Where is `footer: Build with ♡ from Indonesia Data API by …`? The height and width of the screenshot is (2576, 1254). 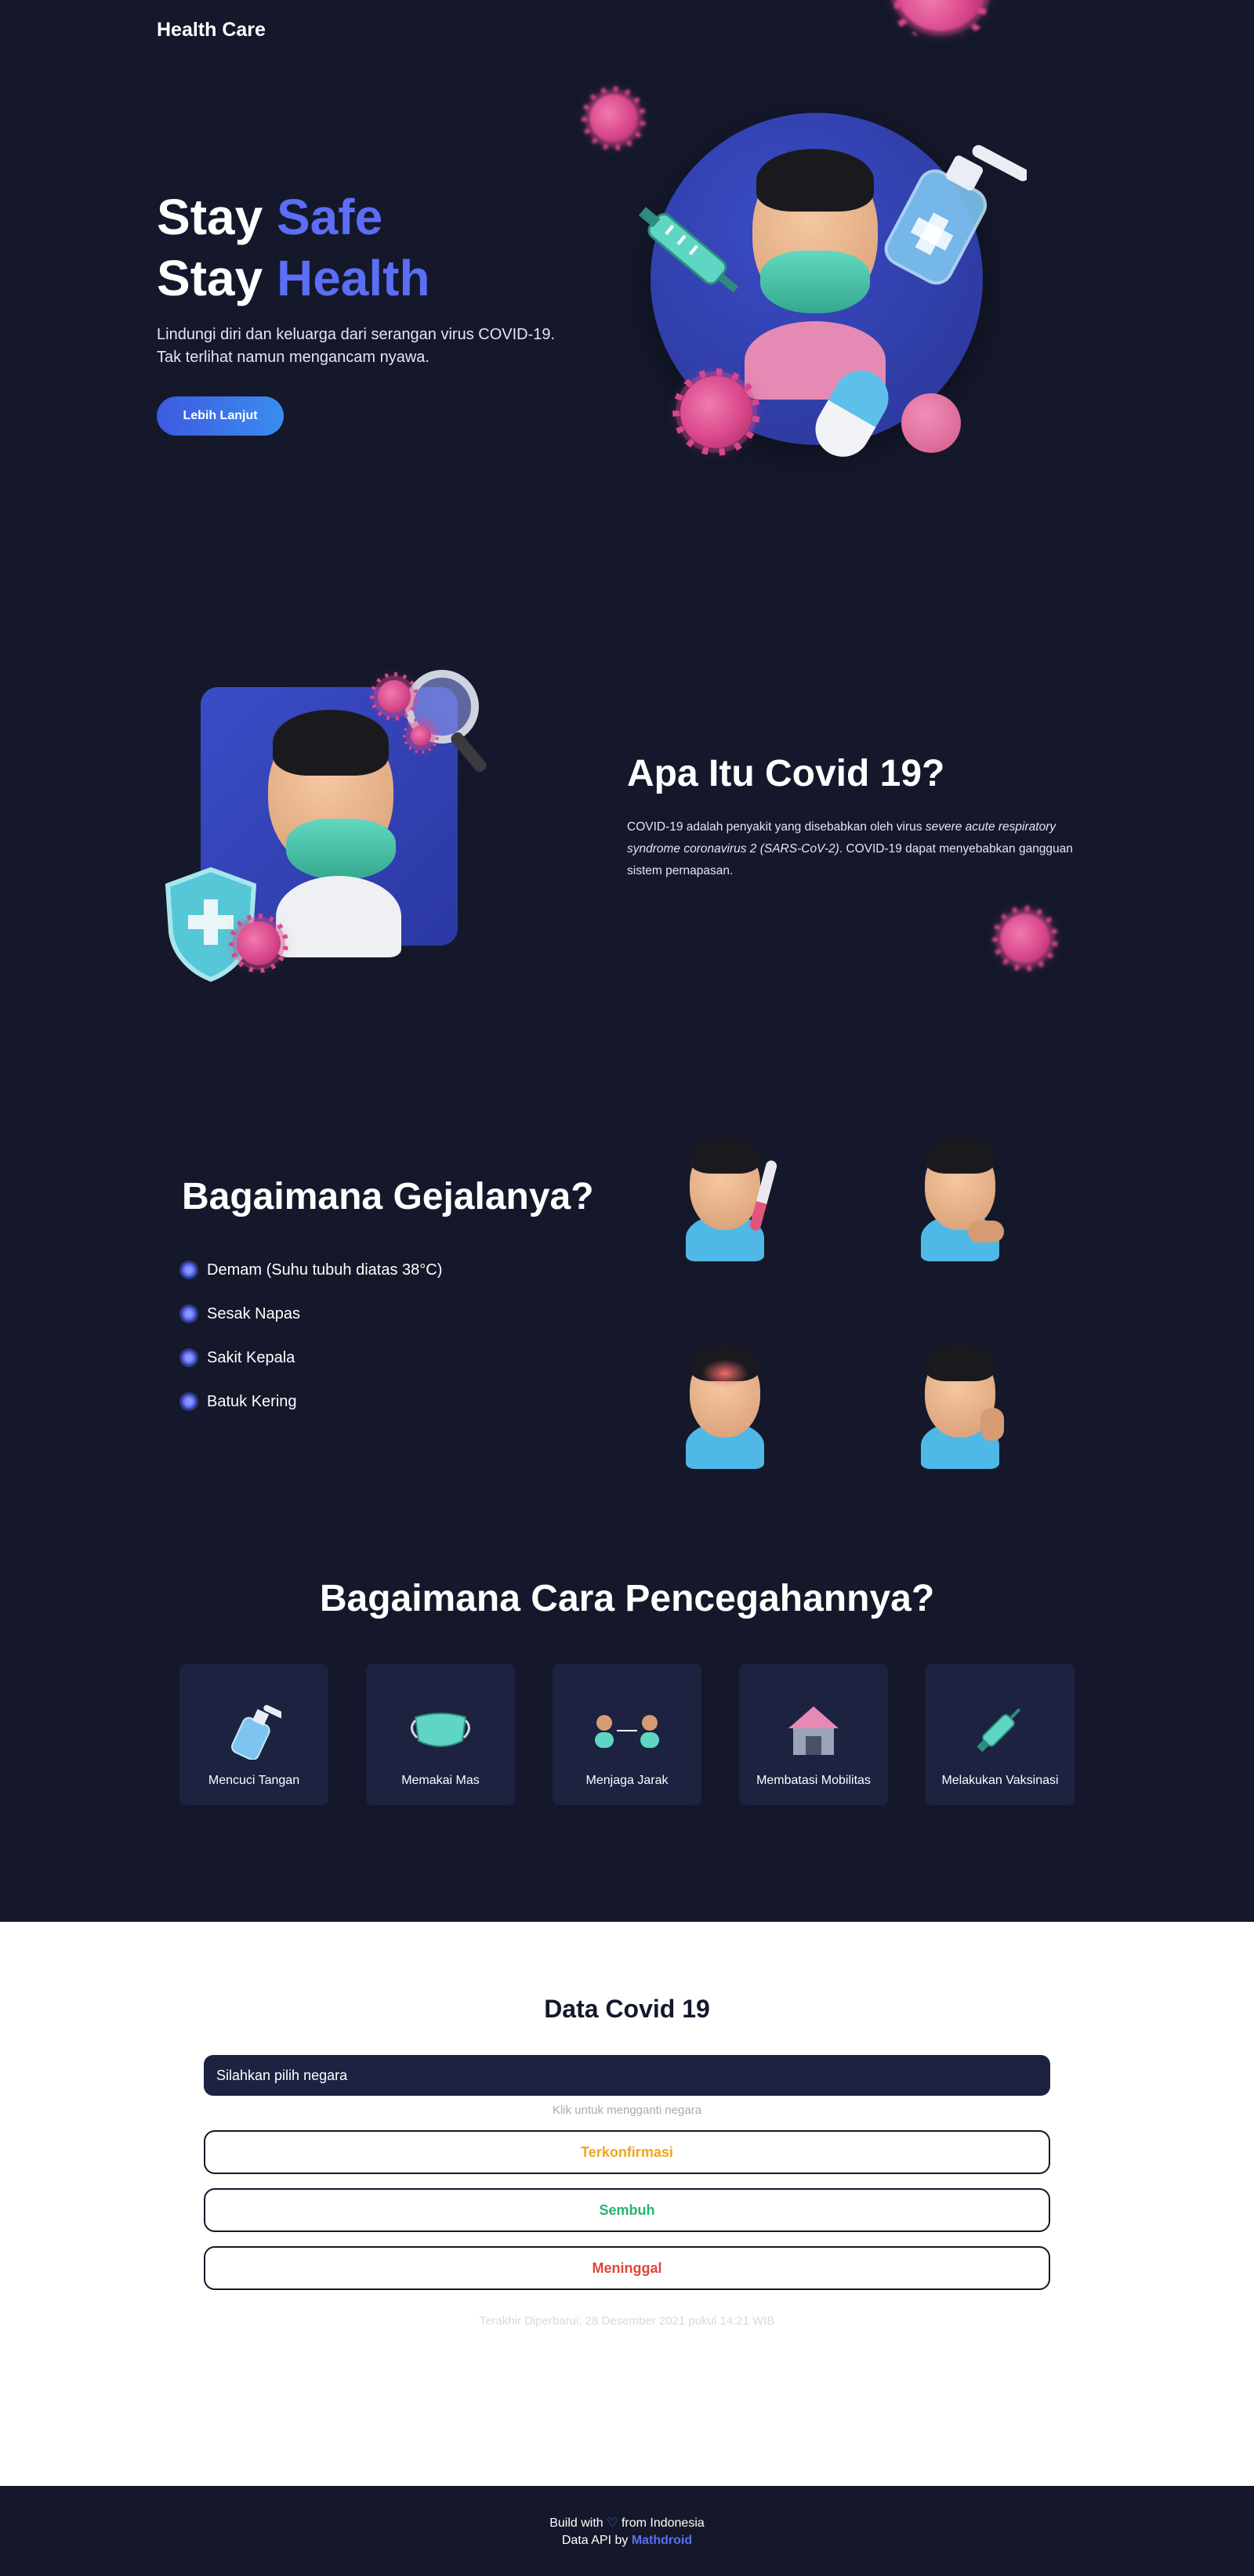
footer: Build with ♡ from Indonesia Data API by … is located at coordinates (627, 2531).